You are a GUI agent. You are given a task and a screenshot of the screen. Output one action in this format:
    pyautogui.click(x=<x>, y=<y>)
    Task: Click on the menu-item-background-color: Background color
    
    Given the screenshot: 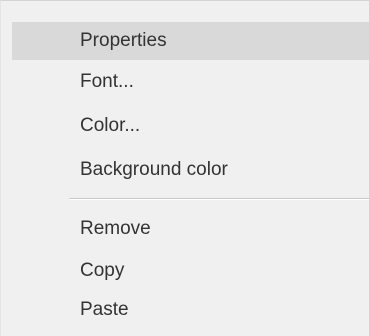 What is the action you would take?
    pyautogui.click(x=190, y=170)
    